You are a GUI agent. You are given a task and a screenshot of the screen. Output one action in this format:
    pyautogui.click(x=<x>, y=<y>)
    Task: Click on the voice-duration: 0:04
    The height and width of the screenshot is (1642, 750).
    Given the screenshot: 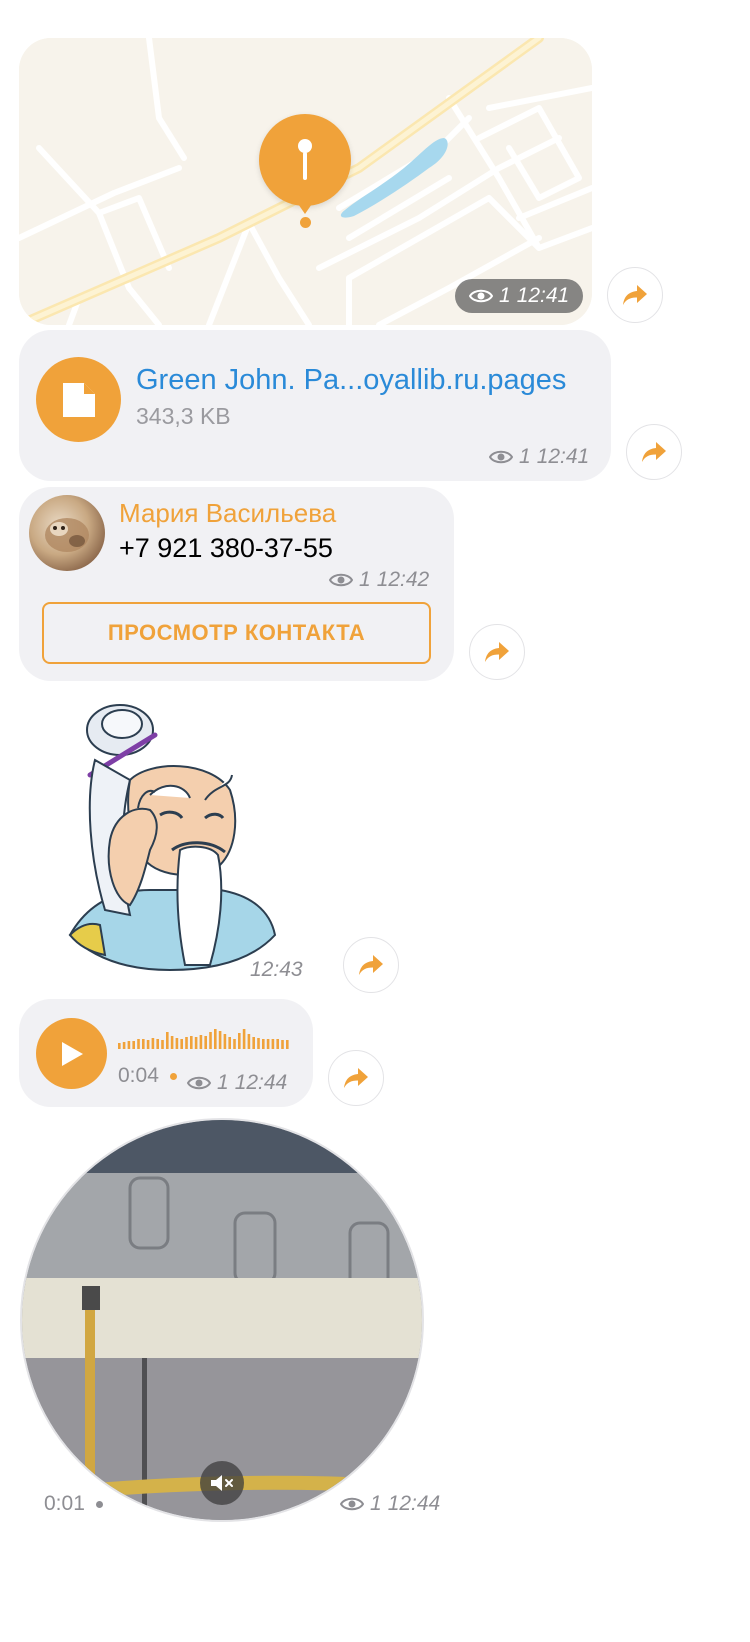 What is the action you would take?
    pyautogui.click(x=138, y=1075)
    